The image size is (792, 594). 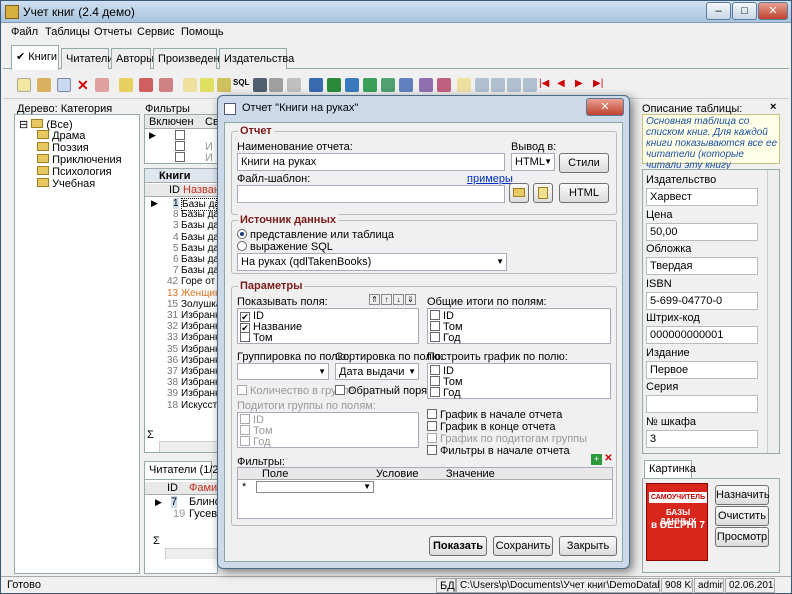 What do you see at coordinates (102, 85) in the screenshot?
I see `delete-all-icon` at bounding box center [102, 85].